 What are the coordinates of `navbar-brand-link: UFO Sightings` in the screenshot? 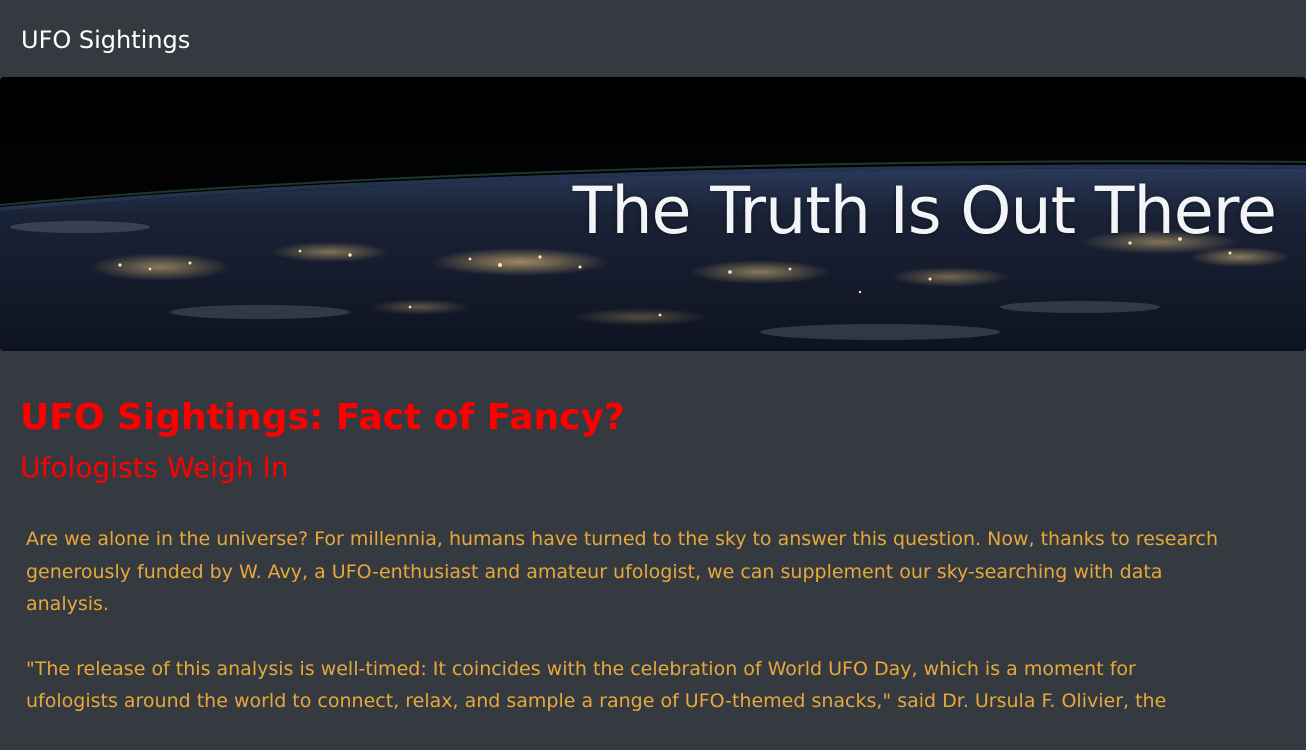 It's located at (105, 40).